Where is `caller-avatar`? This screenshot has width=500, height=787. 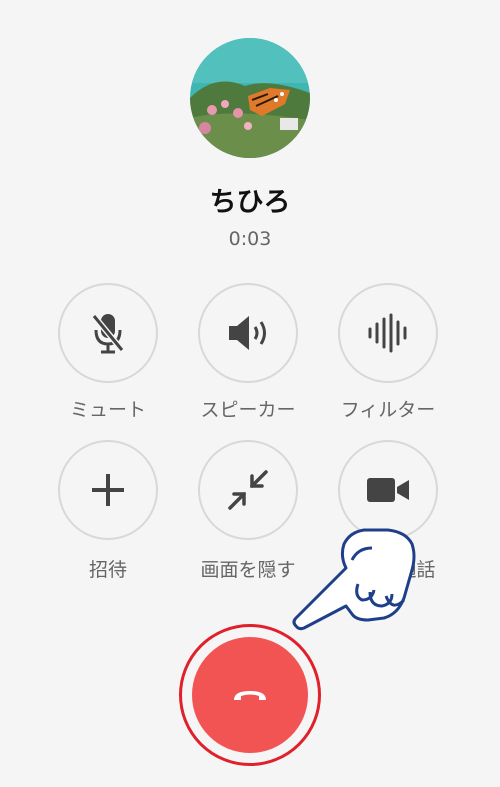 caller-avatar is located at coordinates (250, 98).